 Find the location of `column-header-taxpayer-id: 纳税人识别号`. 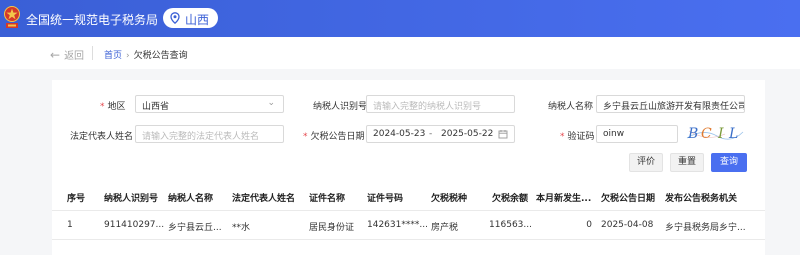

column-header-taxpayer-id: 纳税人识别号 is located at coordinates (131, 199).